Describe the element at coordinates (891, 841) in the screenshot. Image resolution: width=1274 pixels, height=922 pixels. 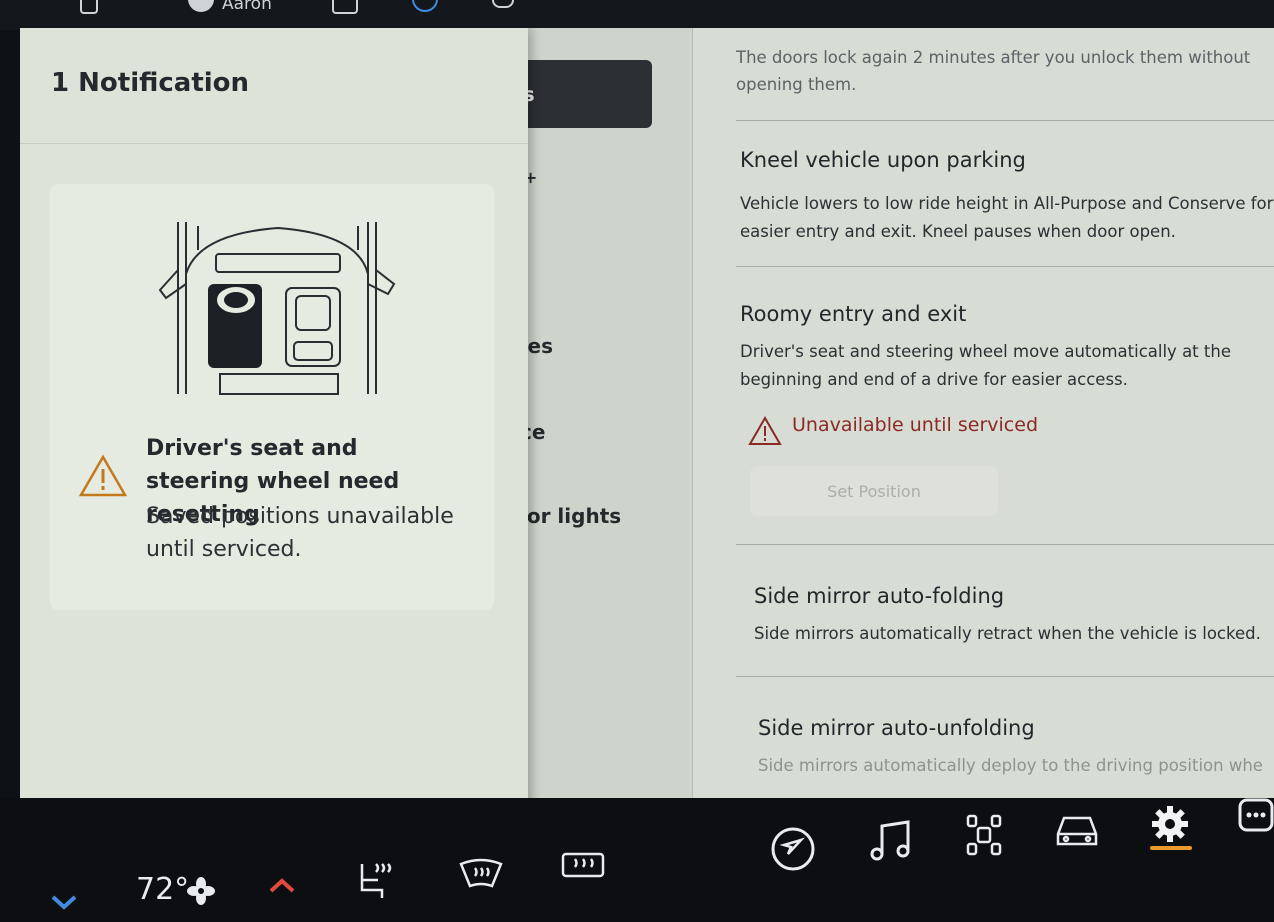
I see `music-icon` at that location.